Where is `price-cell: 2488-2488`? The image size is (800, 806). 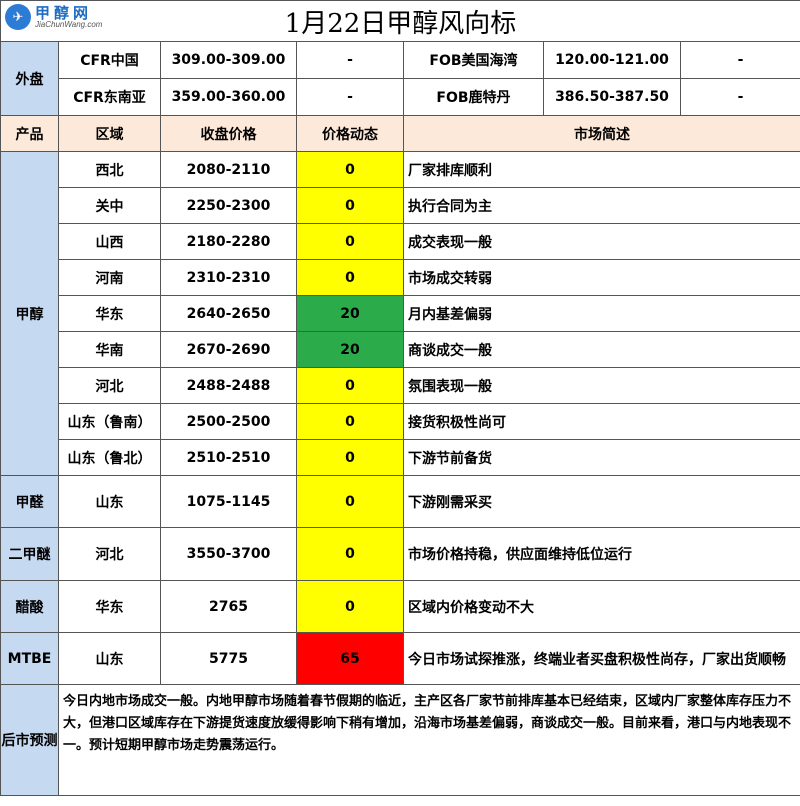 price-cell: 2488-2488 is located at coordinates (228, 385).